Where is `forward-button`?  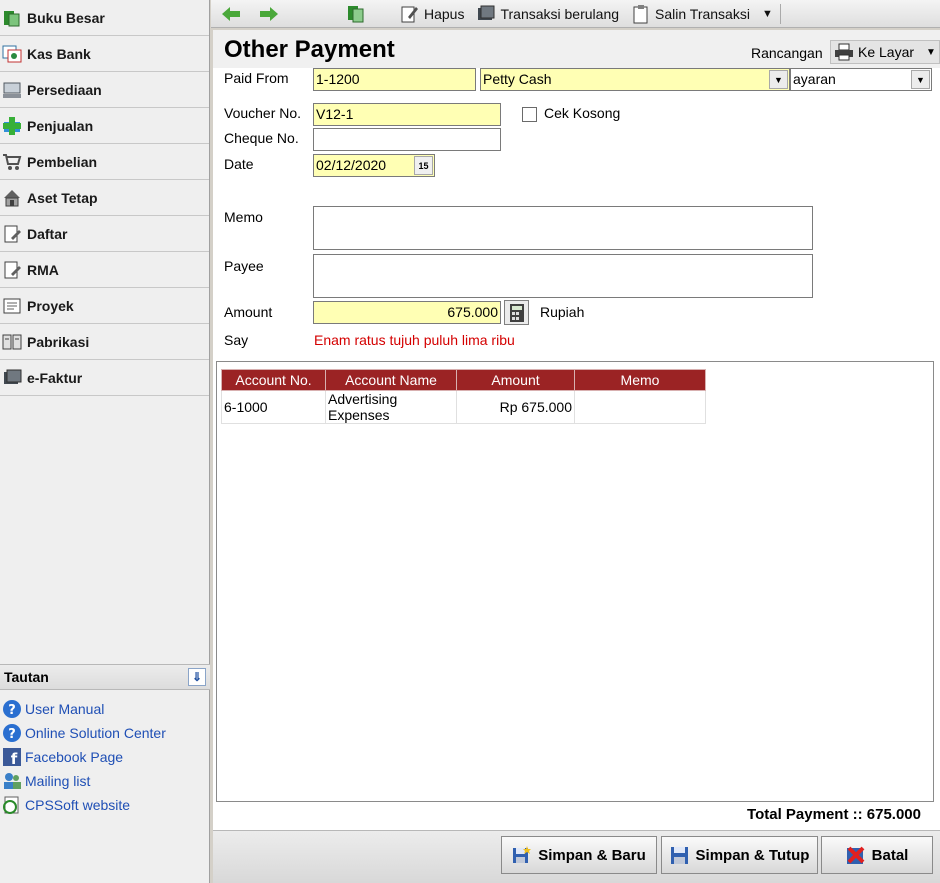 forward-button is located at coordinates (269, 14).